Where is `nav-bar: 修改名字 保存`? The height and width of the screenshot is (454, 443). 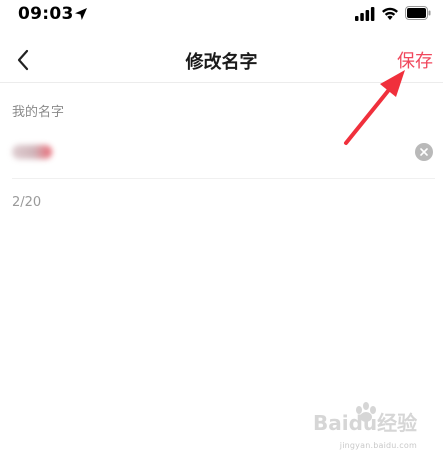
nav-bar: 修改名字 保存 is located at coordinates (221, 60).